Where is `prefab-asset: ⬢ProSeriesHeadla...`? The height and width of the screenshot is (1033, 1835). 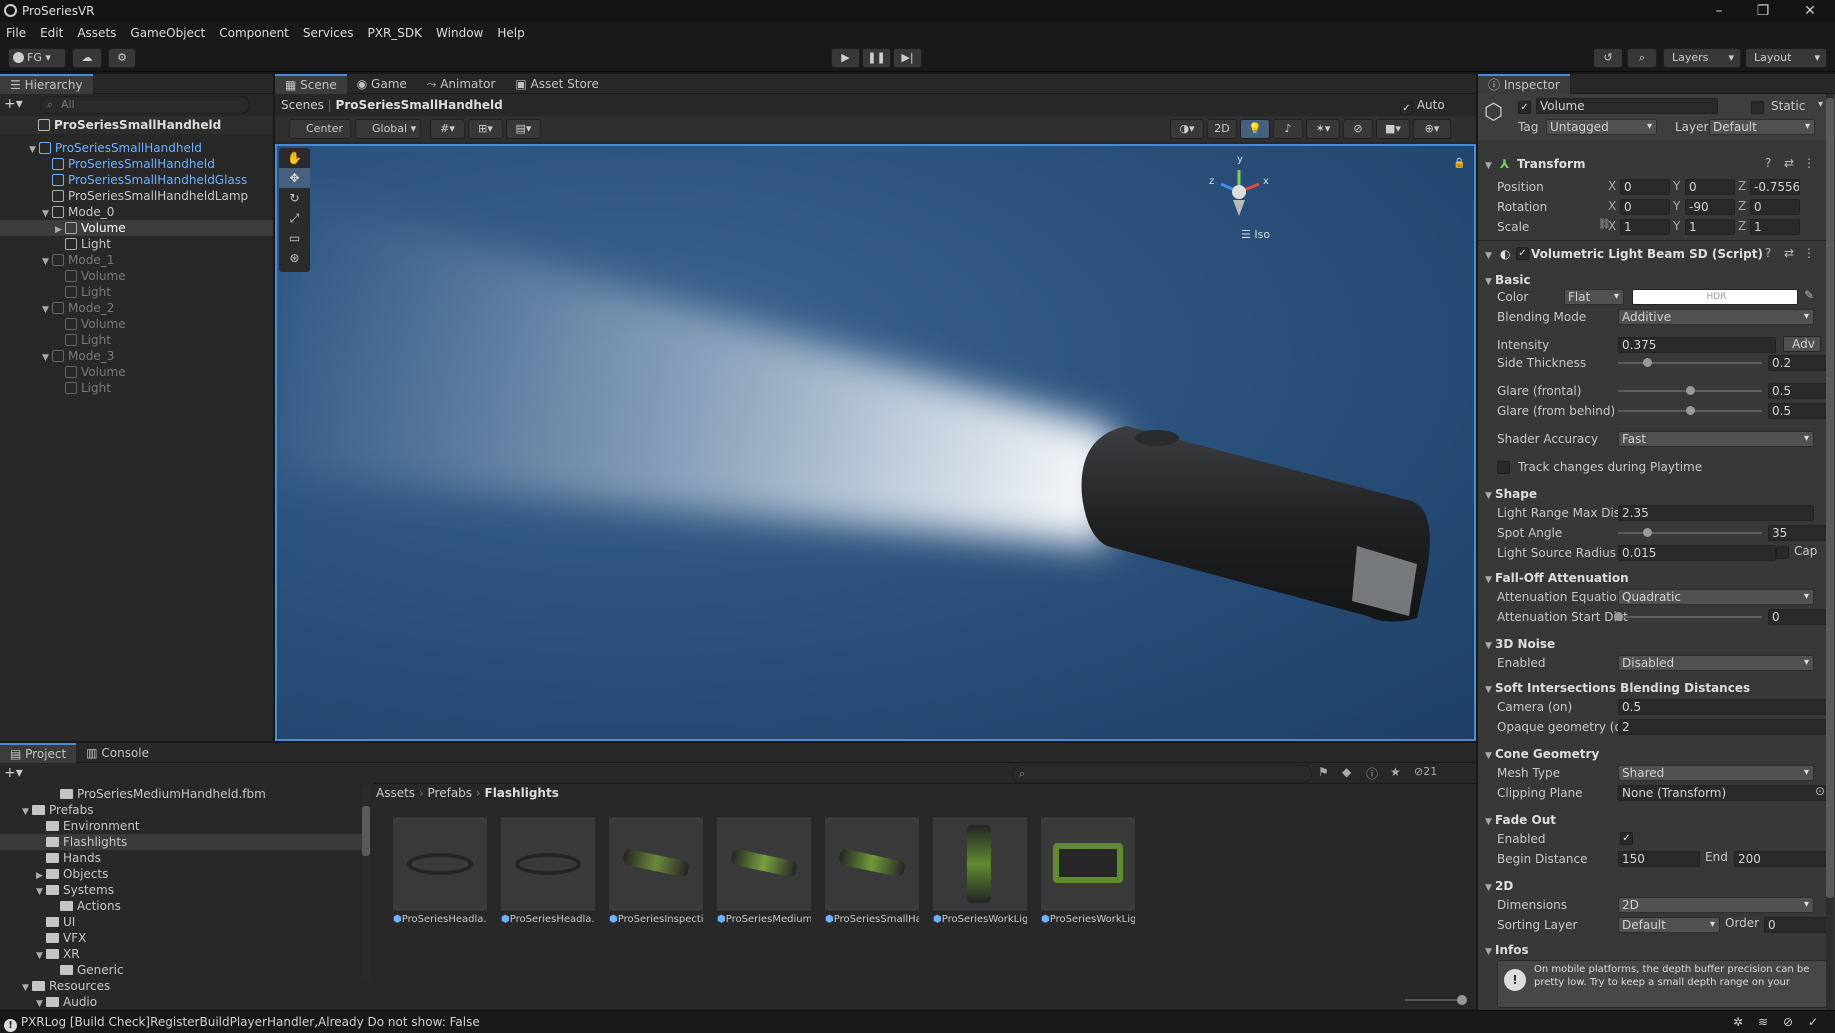 prefab-asset: ⬢ProSeriesHeadla... is located at coordinates (440, 872).